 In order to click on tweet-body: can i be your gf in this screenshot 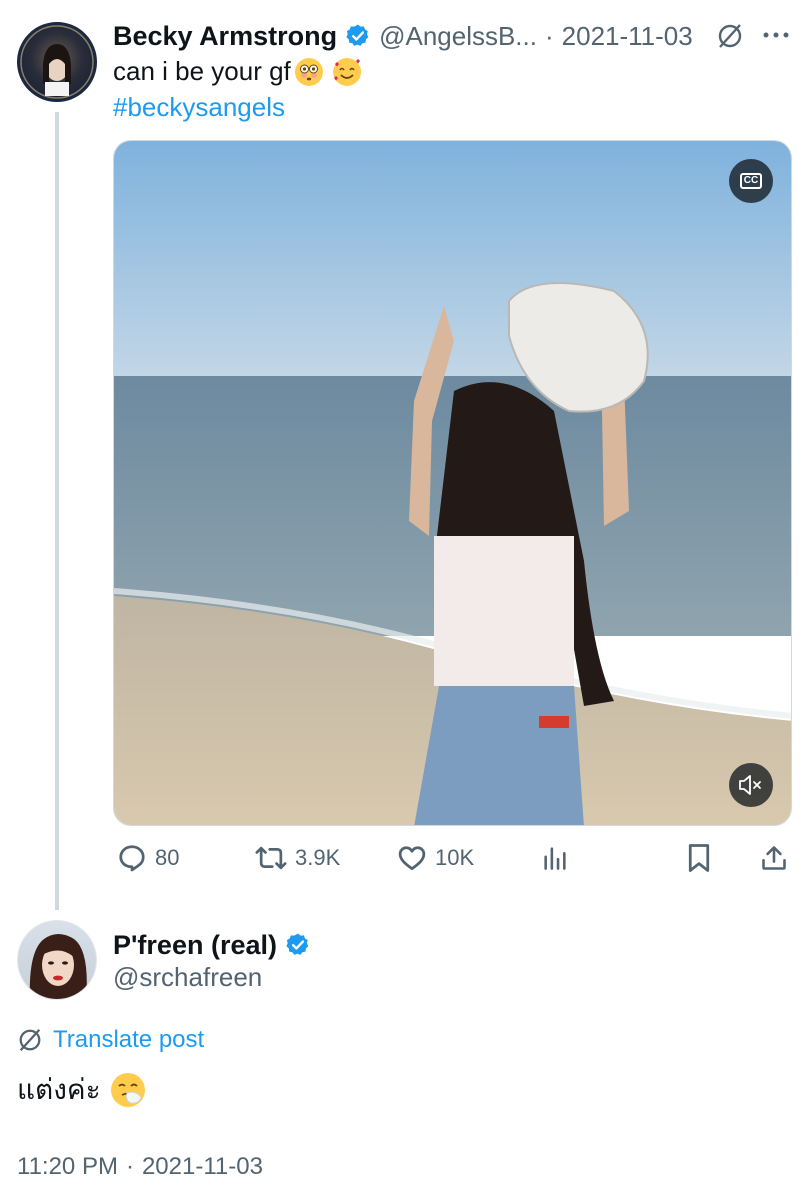, I will do `click(202, 71)`.